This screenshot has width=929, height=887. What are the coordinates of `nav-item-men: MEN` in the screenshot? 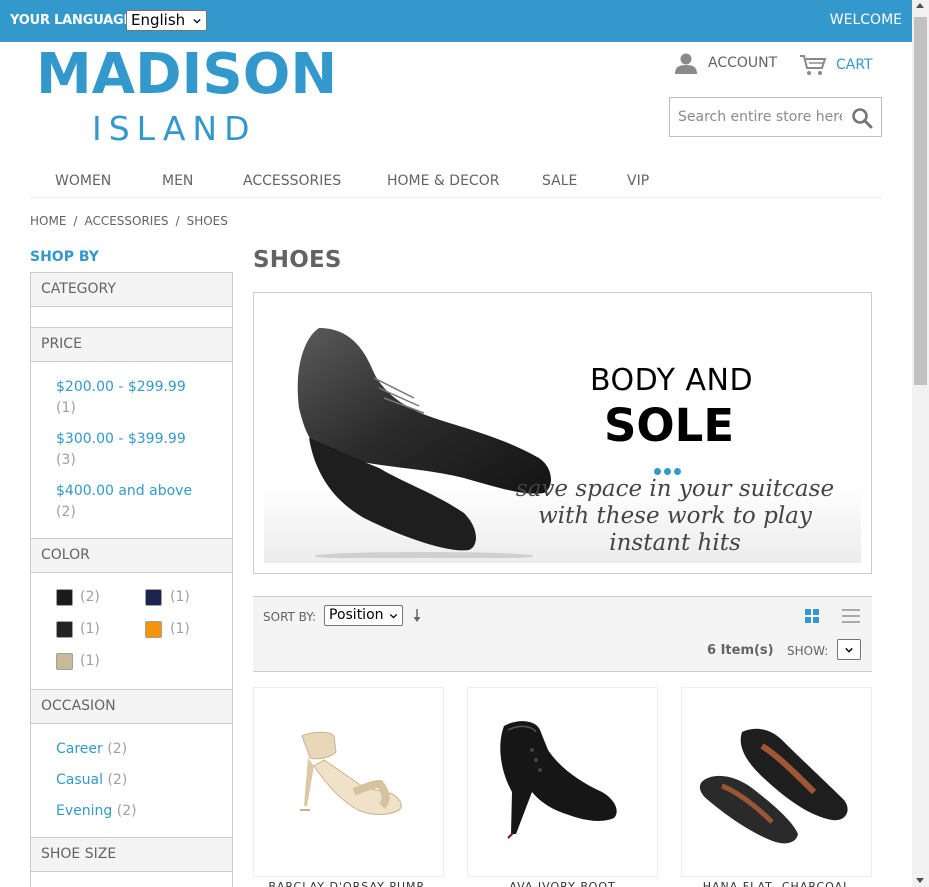 It's located at (177, 181).